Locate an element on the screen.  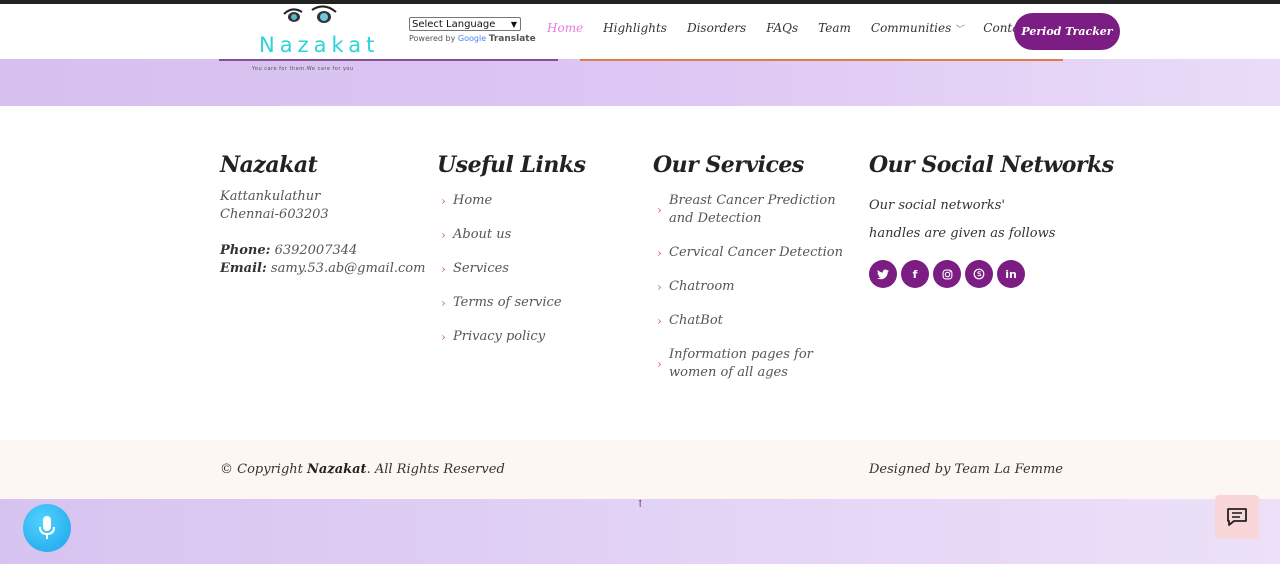
copyright-brand: Nazakat is located at coordinates (337, 469).